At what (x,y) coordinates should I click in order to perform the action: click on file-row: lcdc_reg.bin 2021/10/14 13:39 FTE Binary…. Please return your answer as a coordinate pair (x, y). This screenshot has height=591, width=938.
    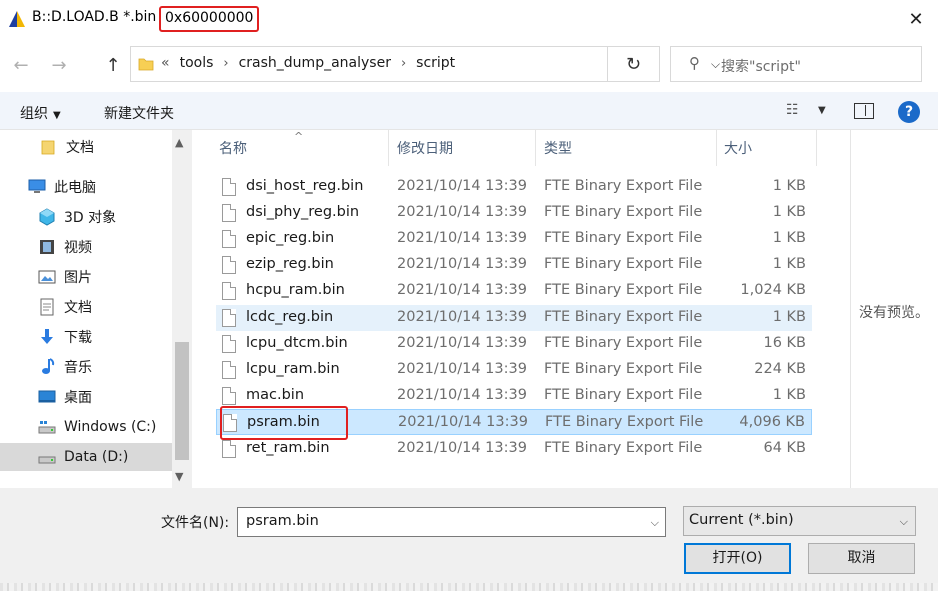
    Looking at the image, I should click on (514, 318).